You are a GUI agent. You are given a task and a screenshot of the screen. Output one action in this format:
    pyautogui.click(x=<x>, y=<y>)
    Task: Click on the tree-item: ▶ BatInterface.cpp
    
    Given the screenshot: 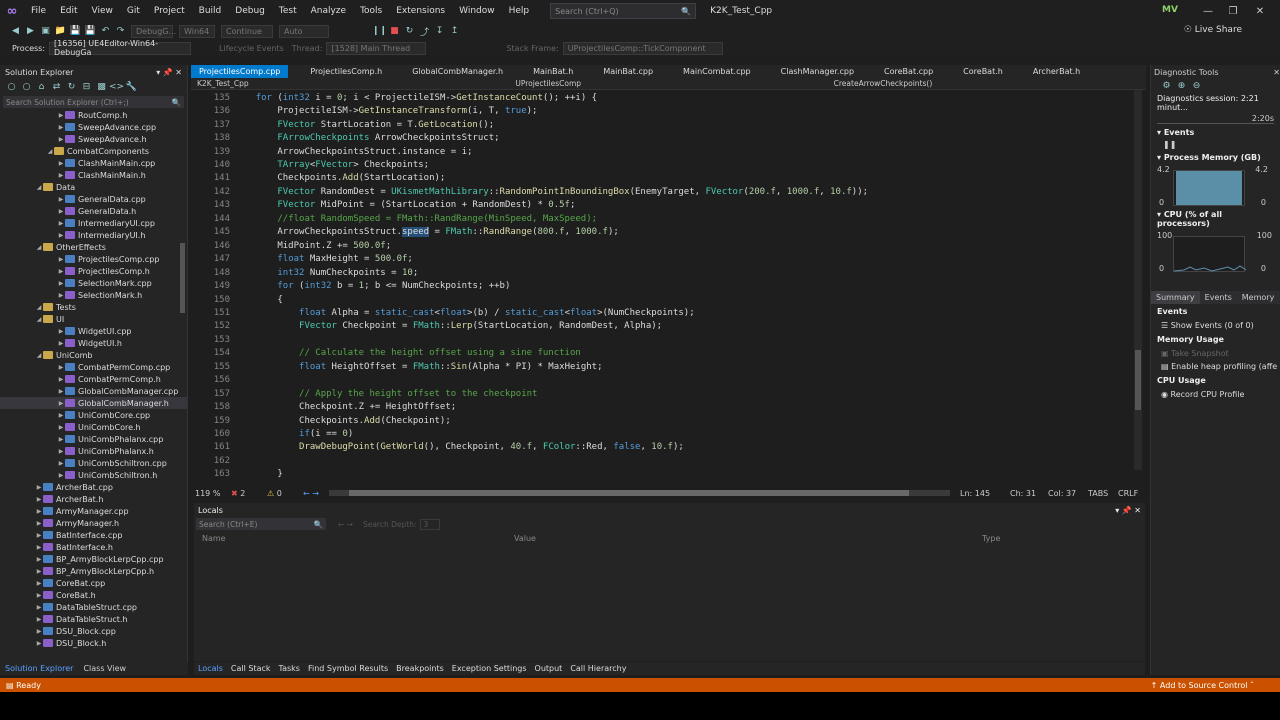 What is the action you would take?
    pyautogui.click(x=93, y=535)
    